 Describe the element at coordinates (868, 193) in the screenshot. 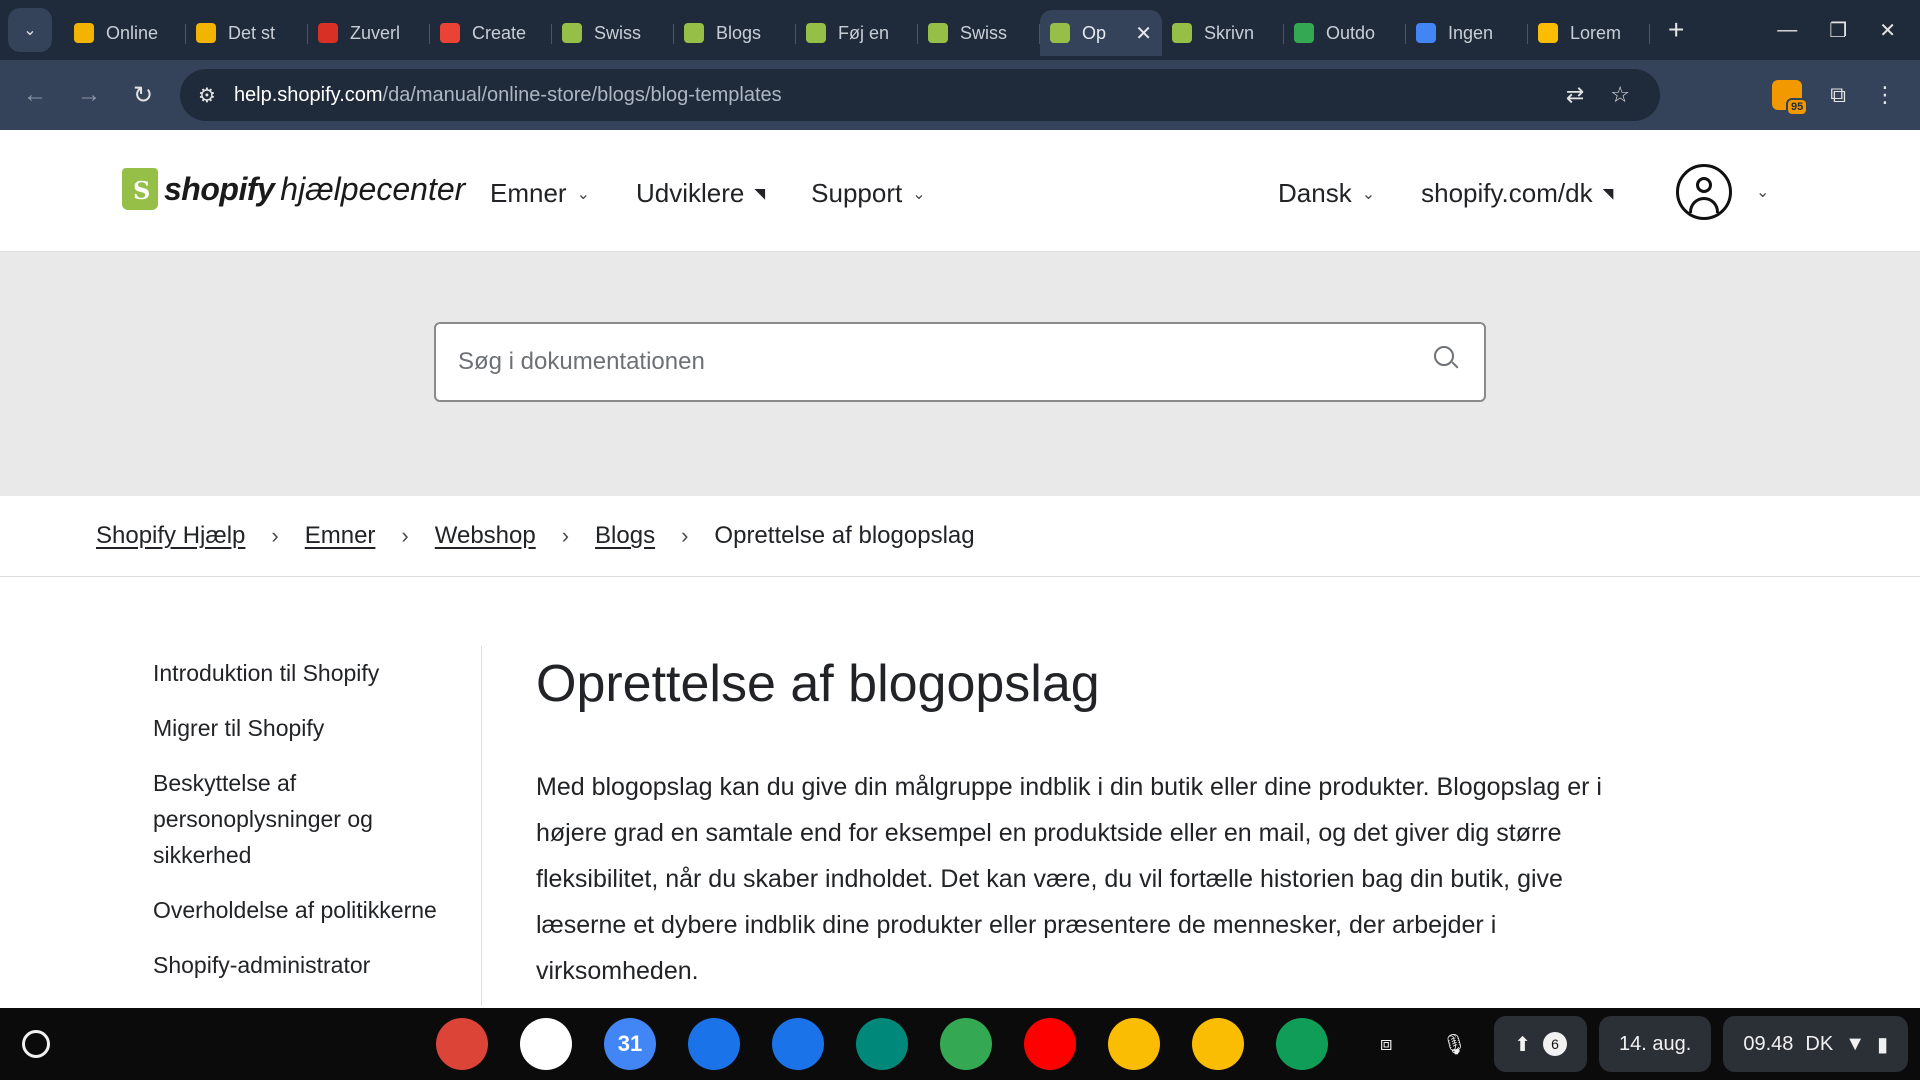

I see `nav-support: Support ⌄` at that location.